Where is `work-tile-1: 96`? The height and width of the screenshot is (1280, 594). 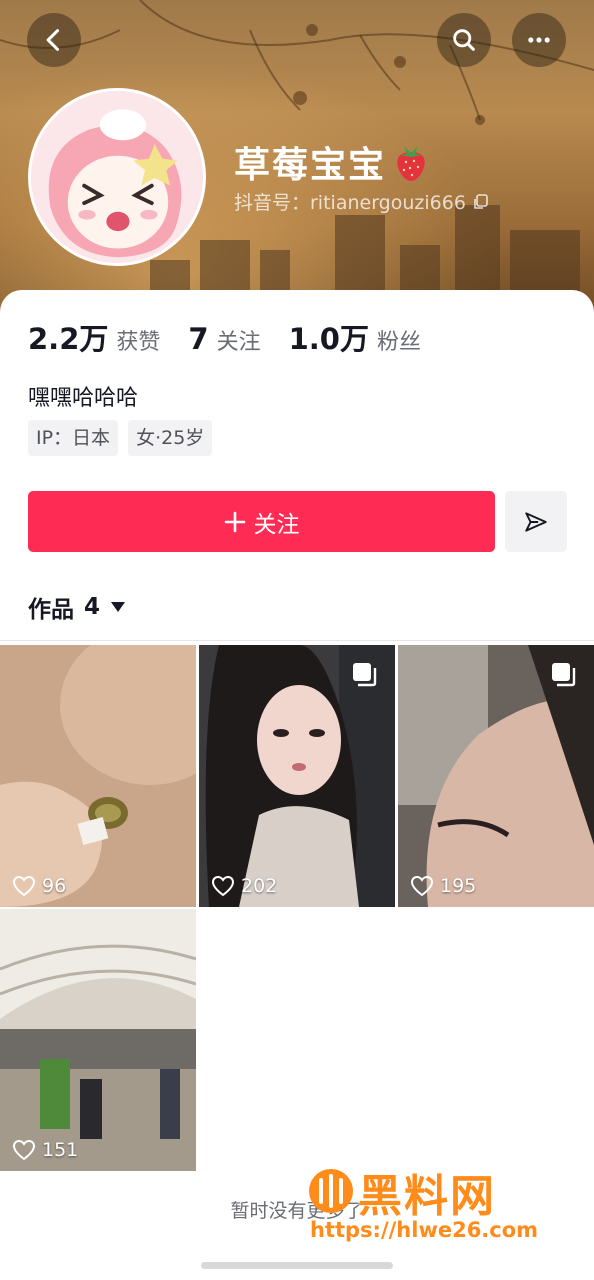
work-tile-1: 96 is located at coordinates (98, 776).